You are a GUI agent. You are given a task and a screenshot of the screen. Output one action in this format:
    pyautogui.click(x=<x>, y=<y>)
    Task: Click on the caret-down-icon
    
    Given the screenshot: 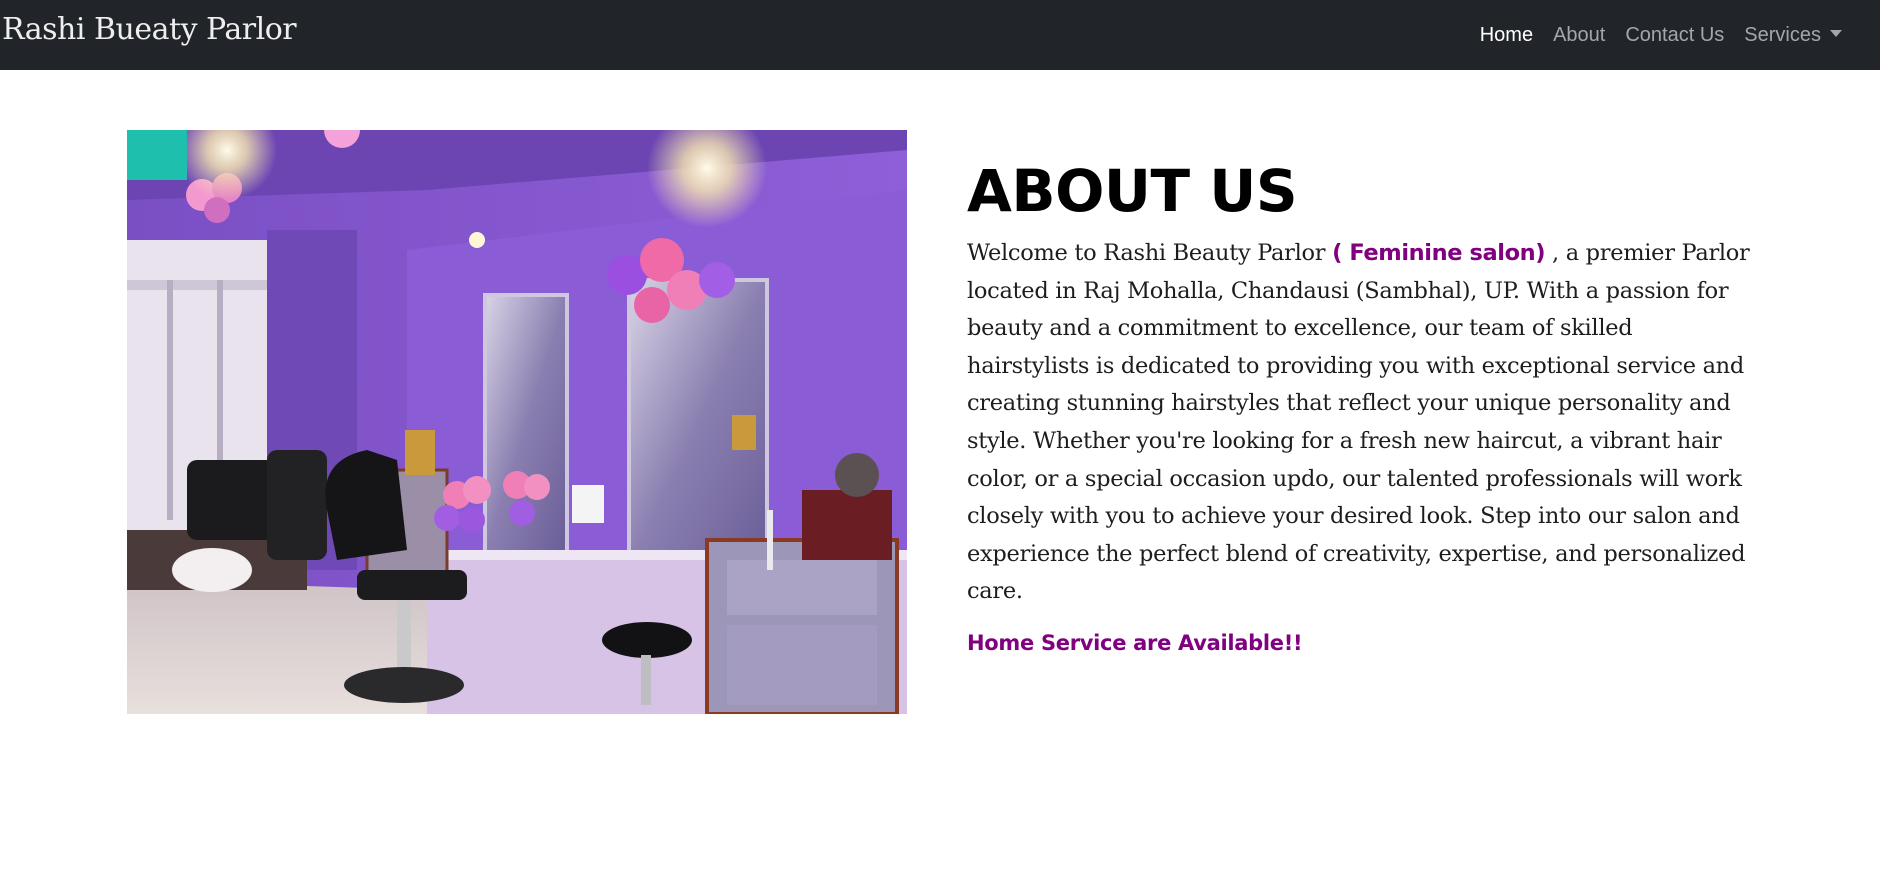 What is the action you would take?
    pyautogui.click(x=1836, y=33)
    